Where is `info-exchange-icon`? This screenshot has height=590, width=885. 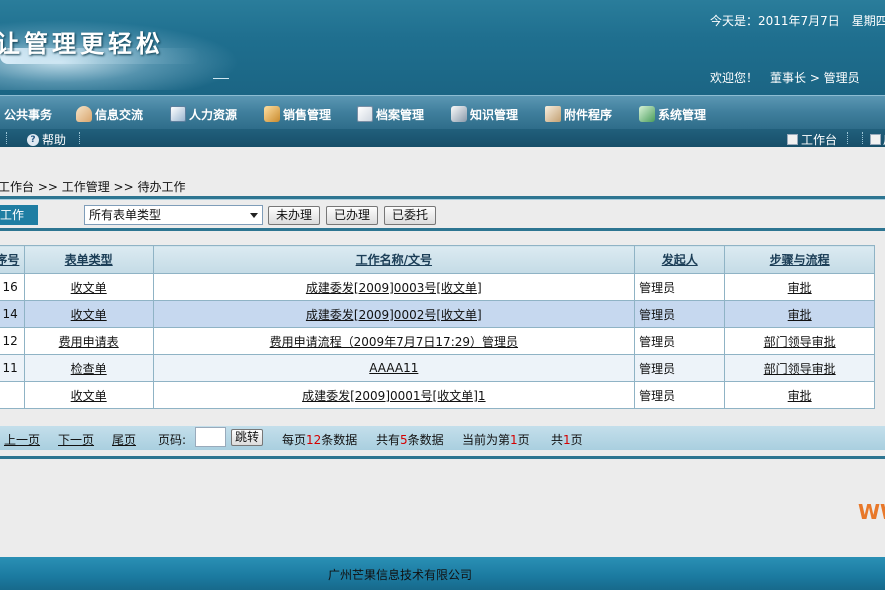
info-exchange-icon is located at coordinates (84, 114).